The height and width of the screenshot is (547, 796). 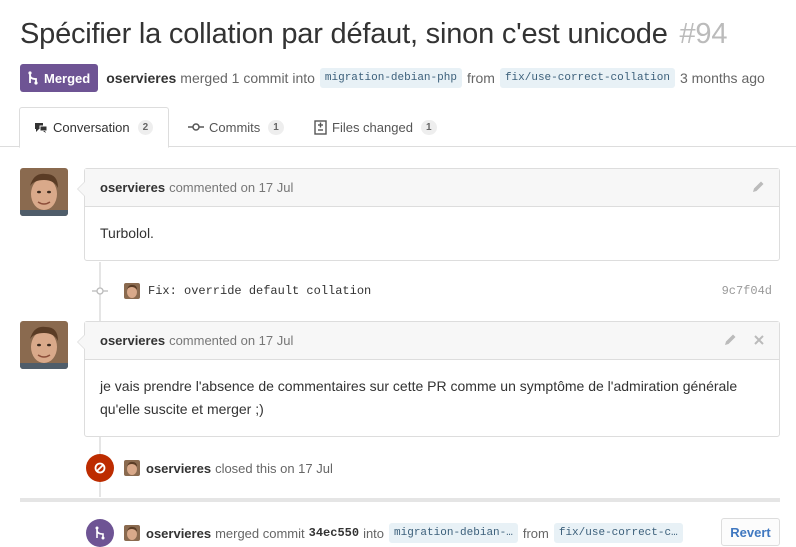 I want to click on tab-commits-label: Commits, so click(x=235, y=127).